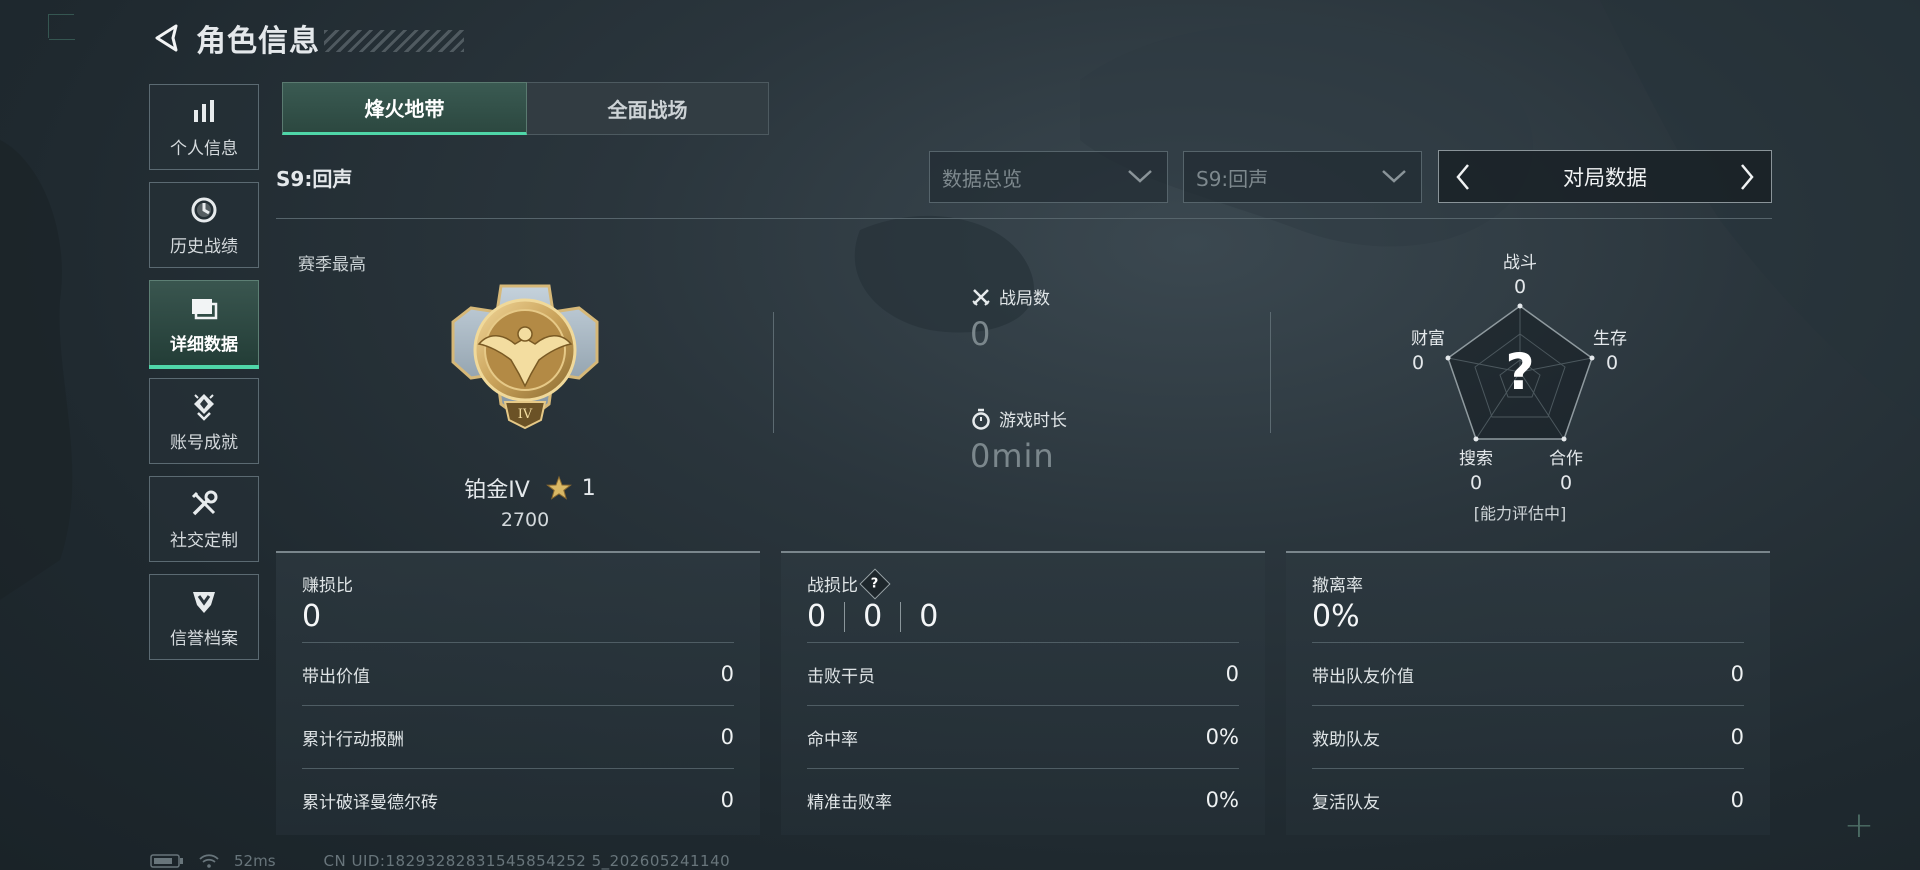 The width and height of the screenshot is (1920, 870). I want to click on radar-axis-search-label: 搜索, so click(1476, 459).